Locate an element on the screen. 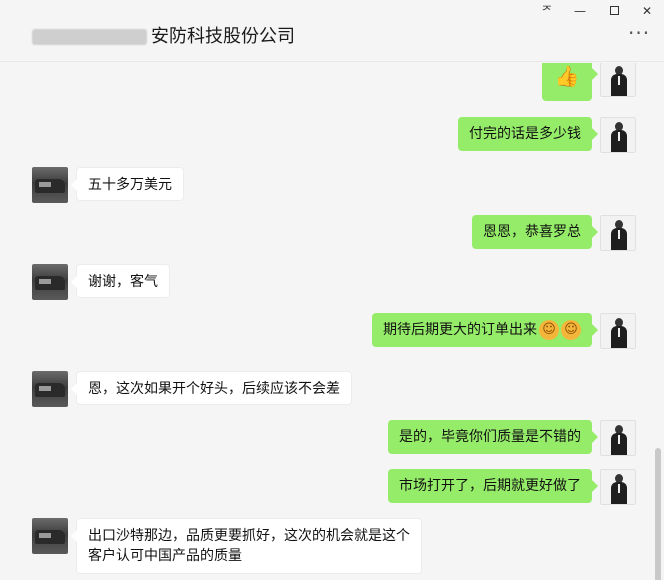  scrollbar is located at coordinates (658, 514).